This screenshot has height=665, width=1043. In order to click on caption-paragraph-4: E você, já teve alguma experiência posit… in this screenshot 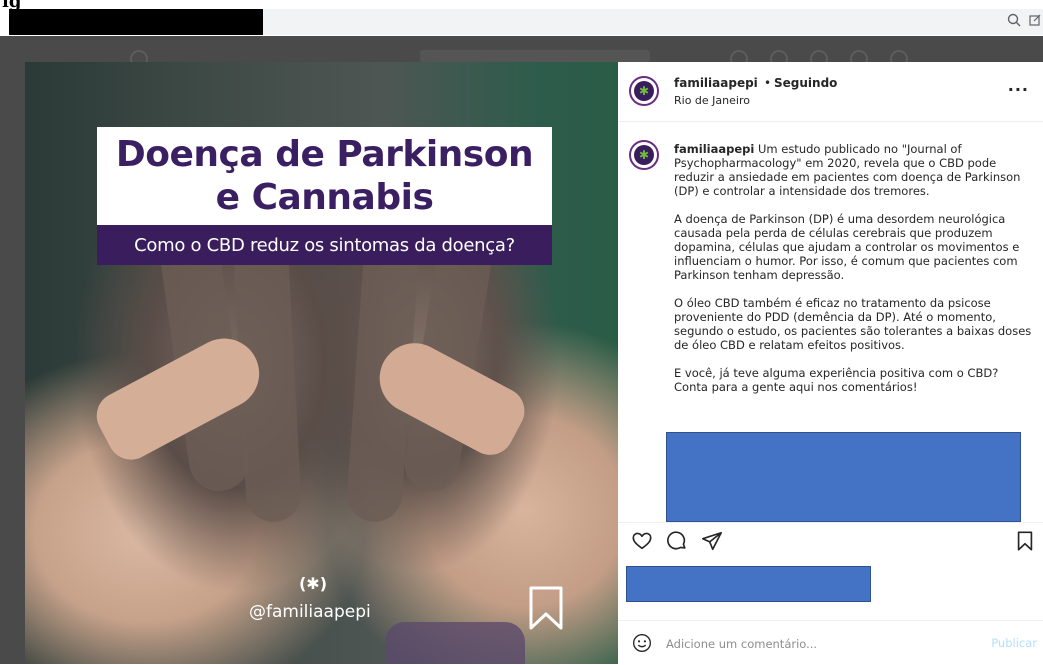, I will do `click(836, 380)`.